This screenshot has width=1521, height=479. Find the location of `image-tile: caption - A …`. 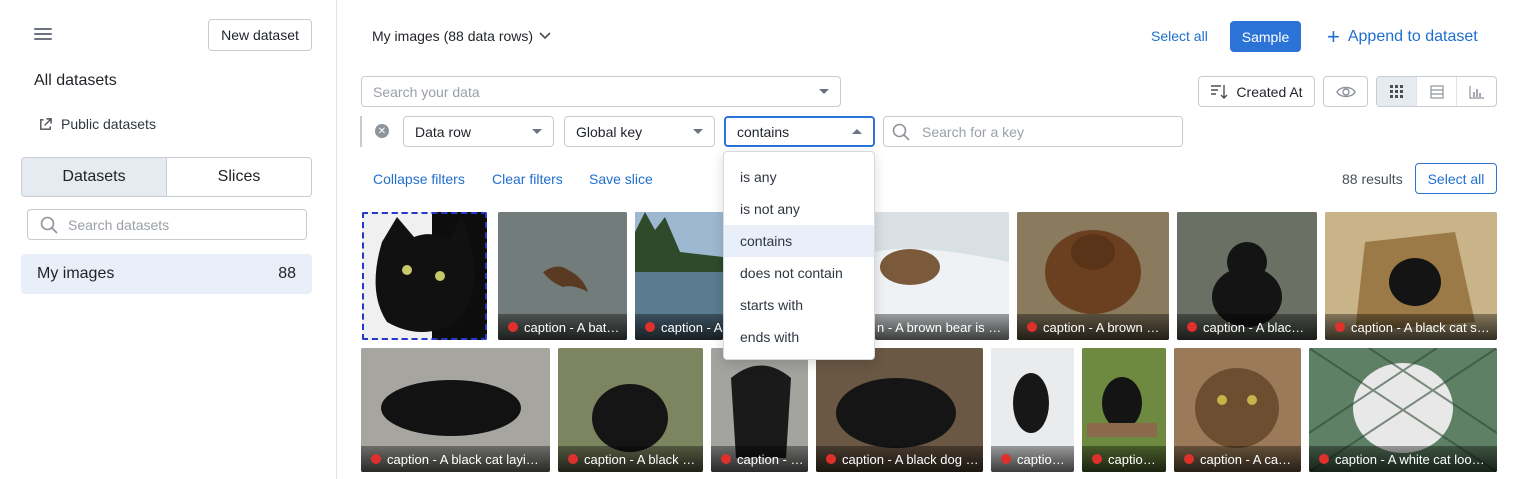

image-tile: caption - A … is located at coordinates (679, 276).